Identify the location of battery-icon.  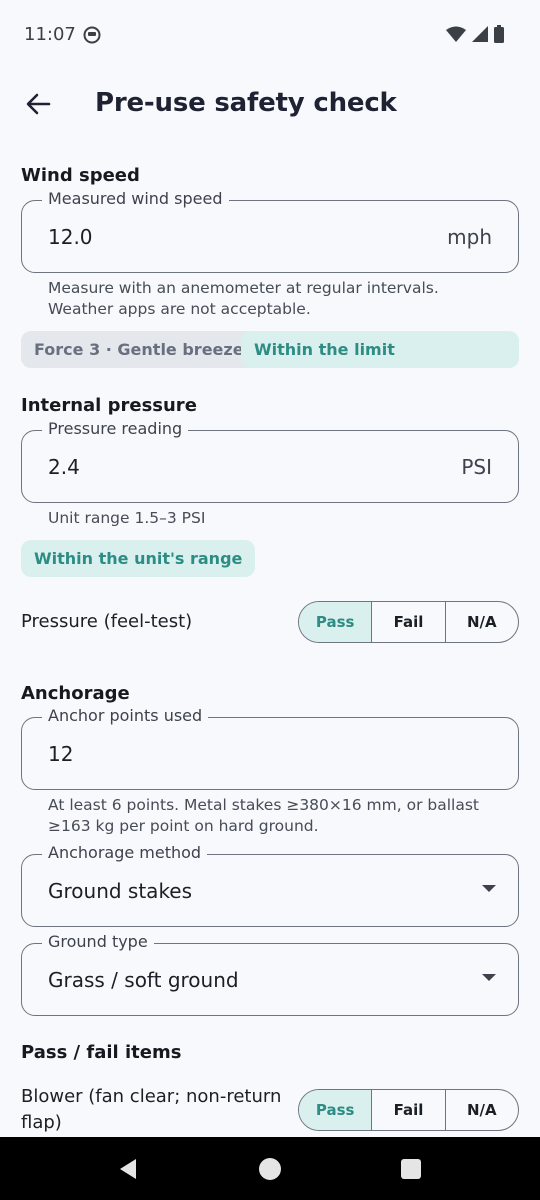
(499, 36).